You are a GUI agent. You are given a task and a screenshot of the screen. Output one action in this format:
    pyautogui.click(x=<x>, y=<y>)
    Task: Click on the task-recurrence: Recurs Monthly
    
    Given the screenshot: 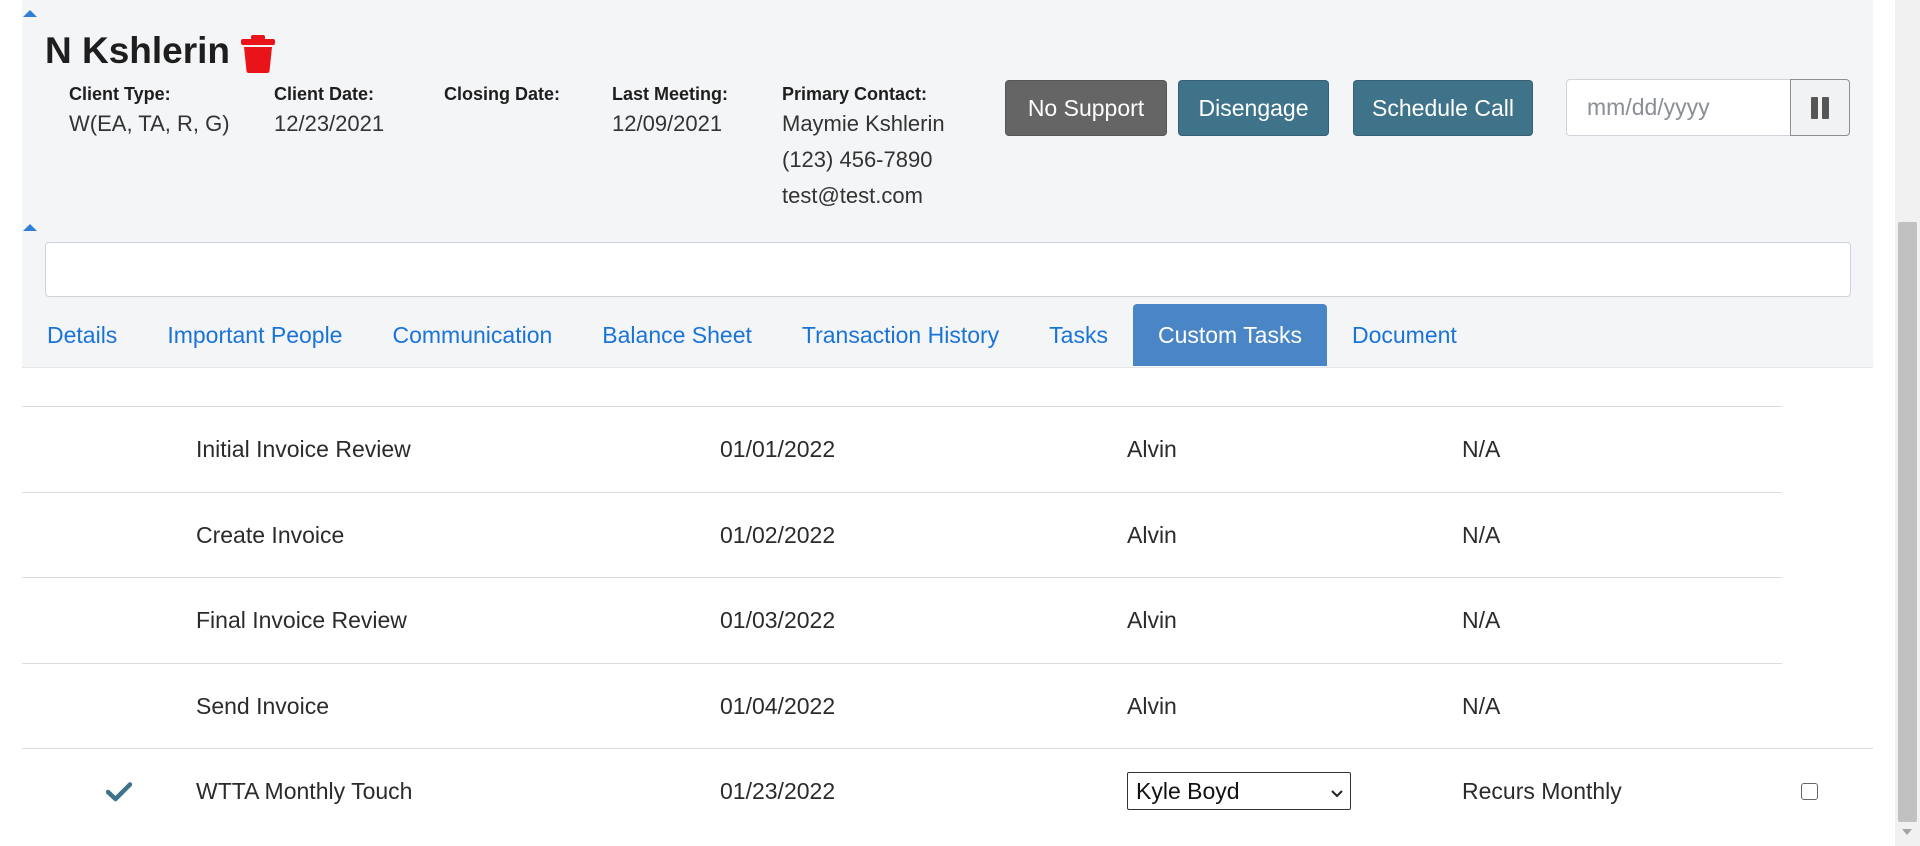 What is the action you would take?
    pyautogui.click(x=1542, y=791)
    